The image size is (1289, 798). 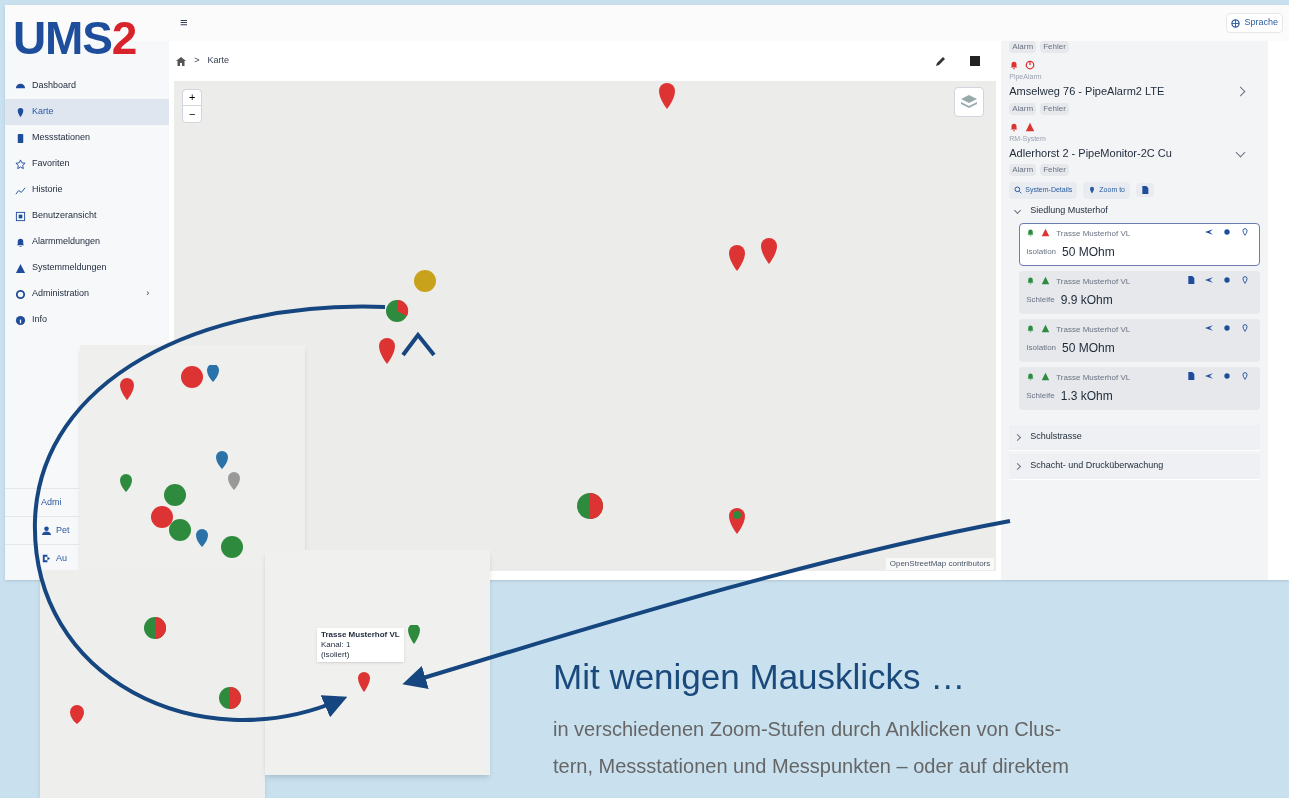 I want to click on info-icon, so click(x=20, y=320).